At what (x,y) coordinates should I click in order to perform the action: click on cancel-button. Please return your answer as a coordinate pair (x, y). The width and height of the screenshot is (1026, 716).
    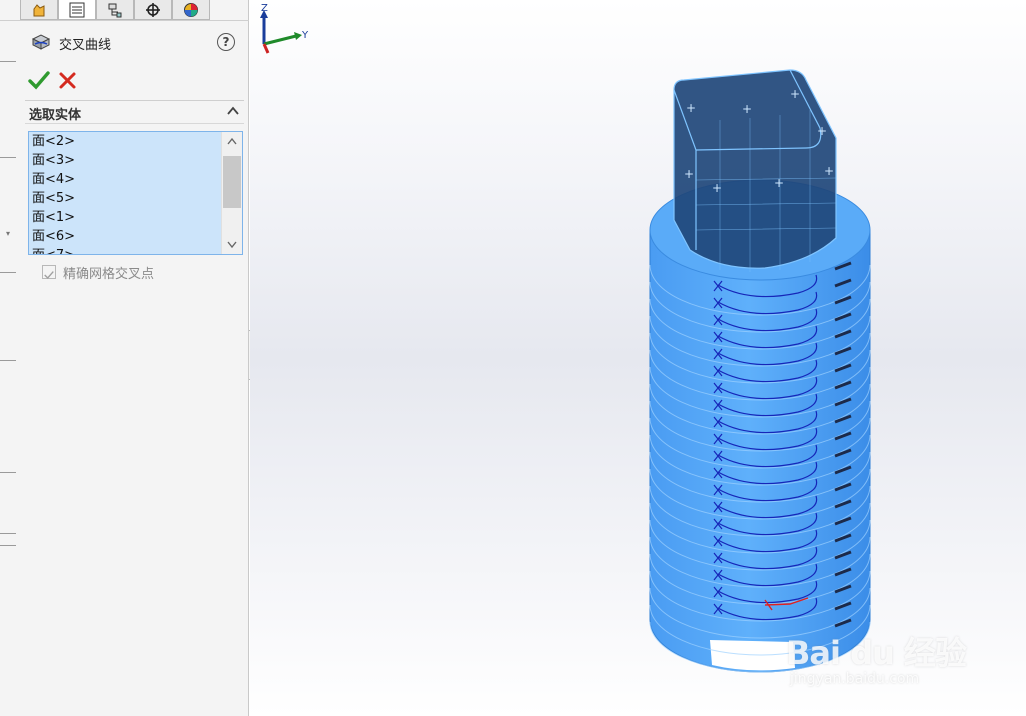
    Looking at the image, I should click on (67, 80).